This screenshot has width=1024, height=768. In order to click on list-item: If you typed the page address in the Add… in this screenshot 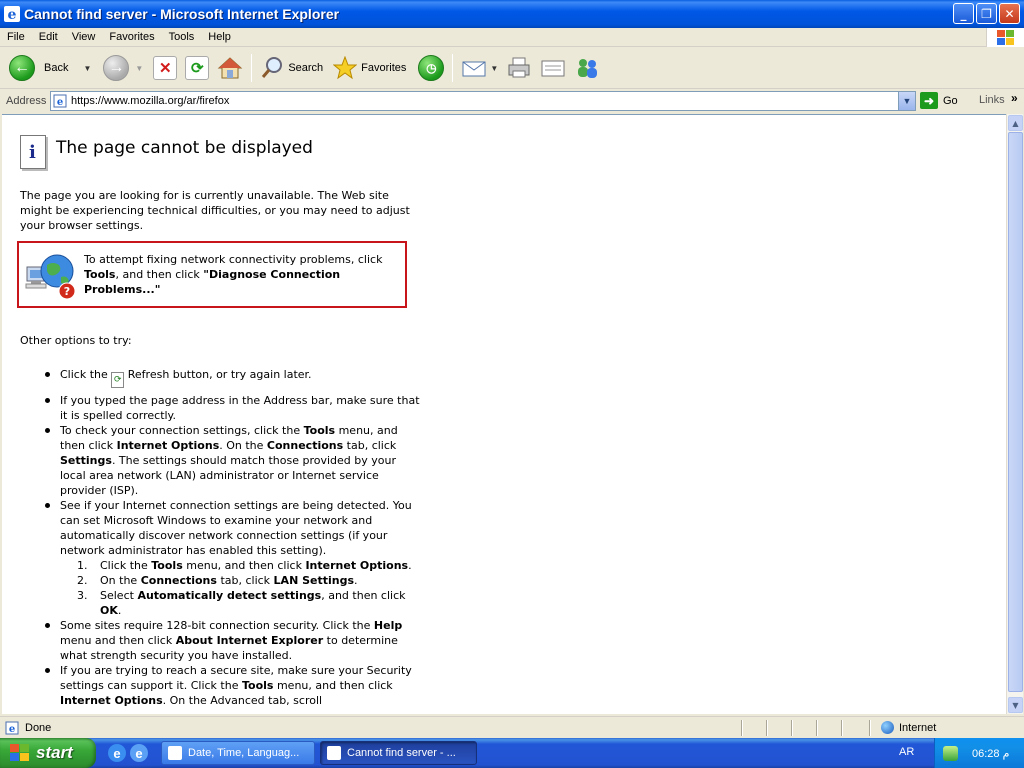, I will do `click(232, 408)`.